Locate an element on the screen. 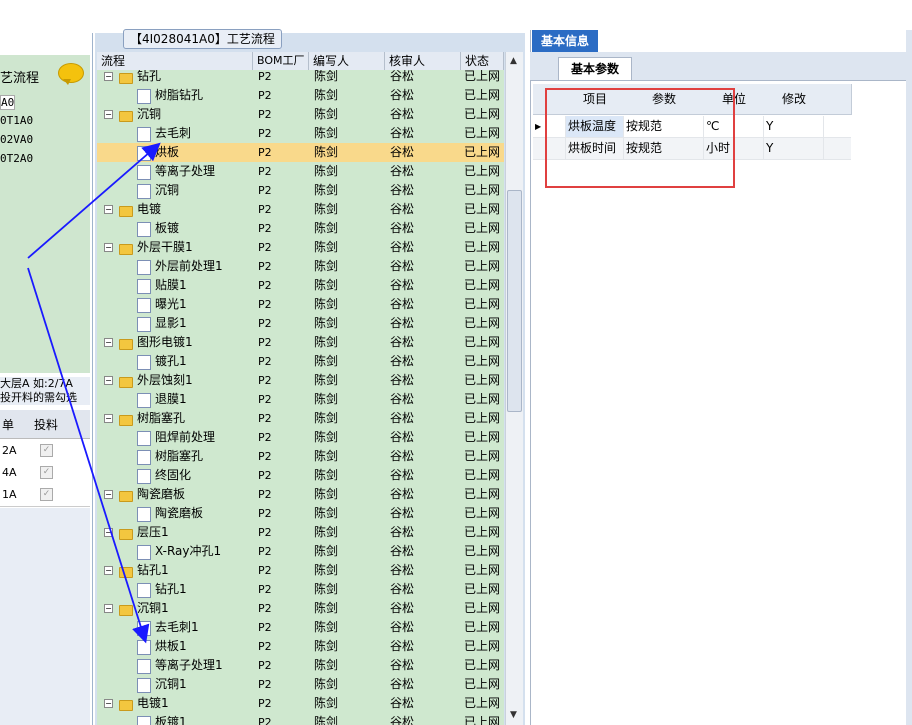  arrow-to-bake-board is located at coordinates (94, 200).